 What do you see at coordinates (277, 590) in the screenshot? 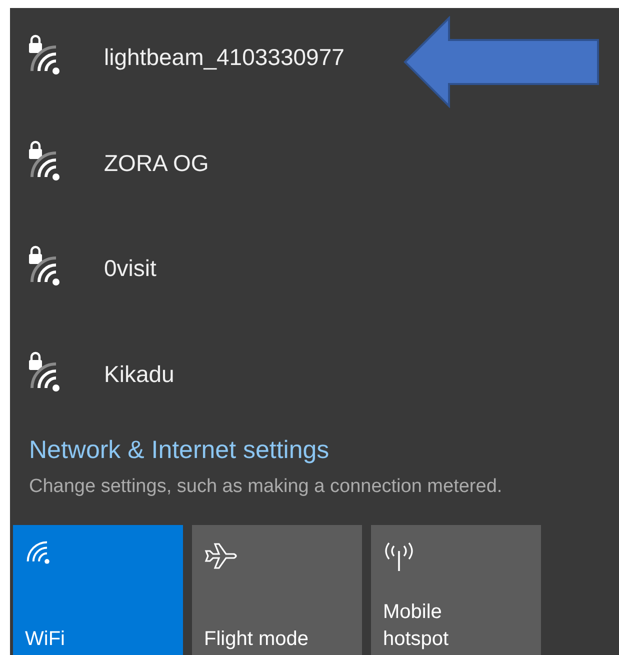
I see `quick-action-tile: Flight mode` at bounding box center [277, 590].